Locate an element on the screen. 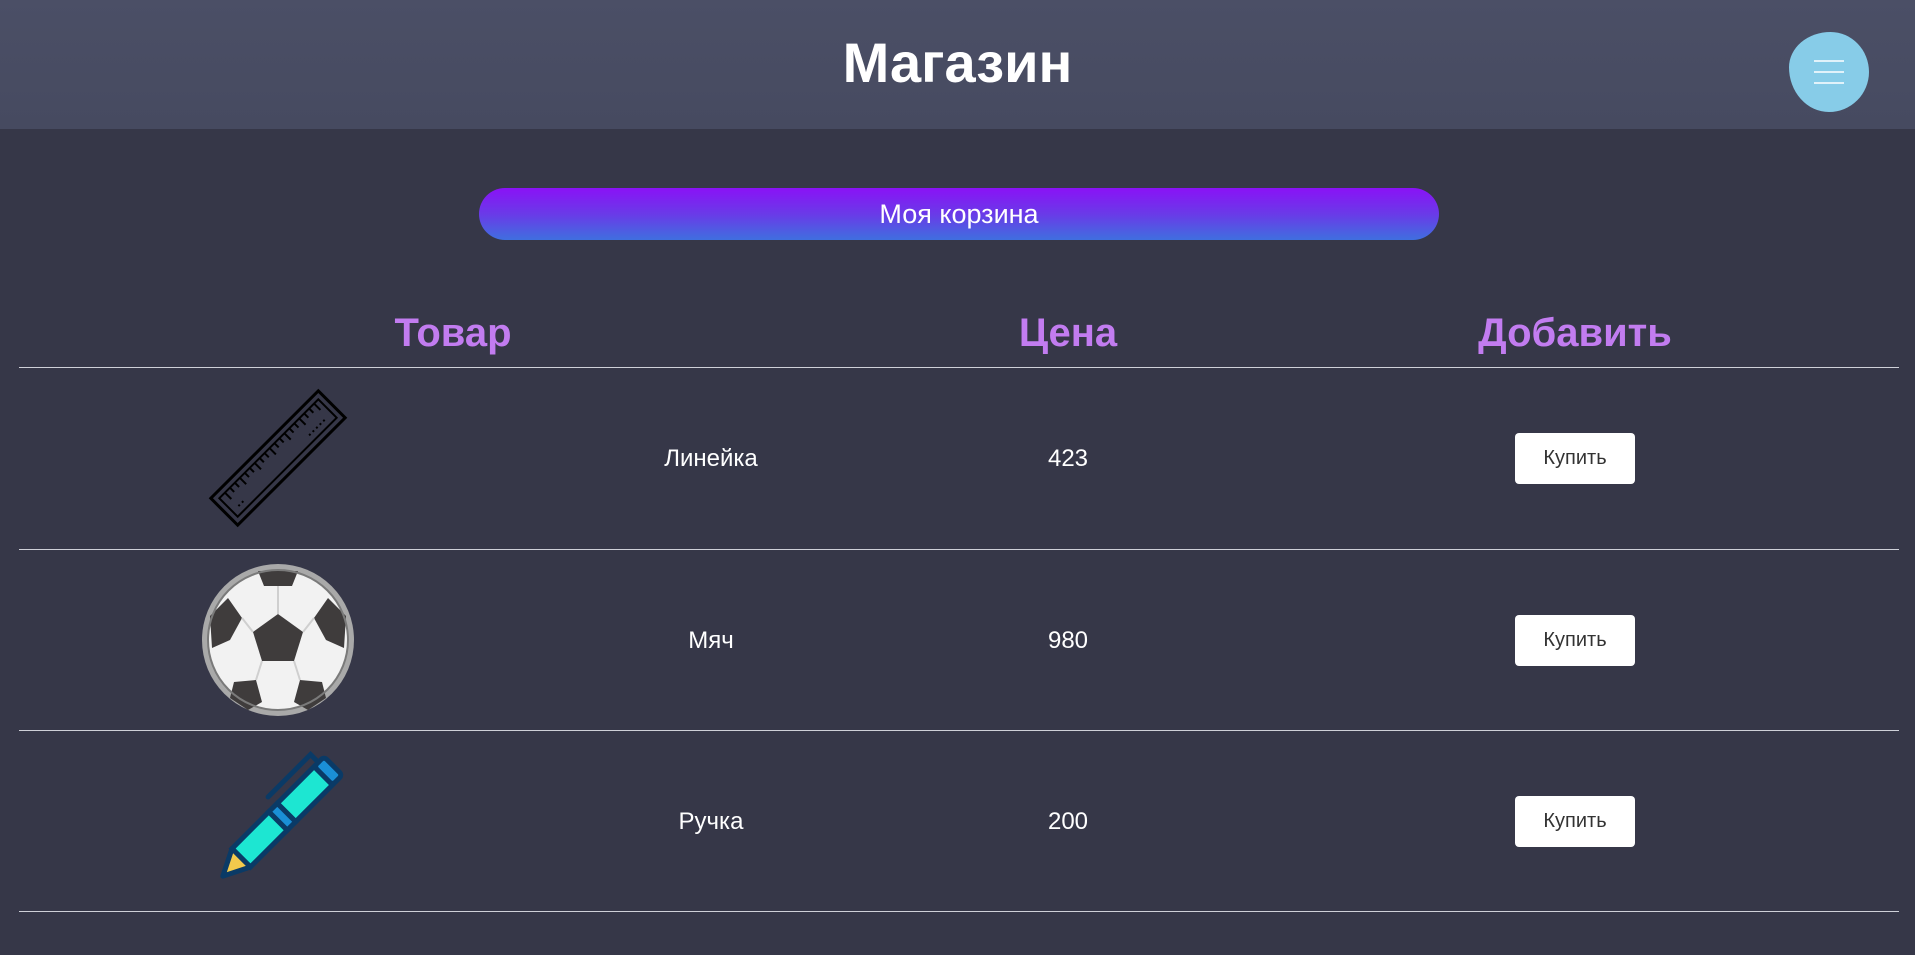 This screenshot has width=1915, height=955. hamburger-menu-icon is located at coordinates (1829, 72).